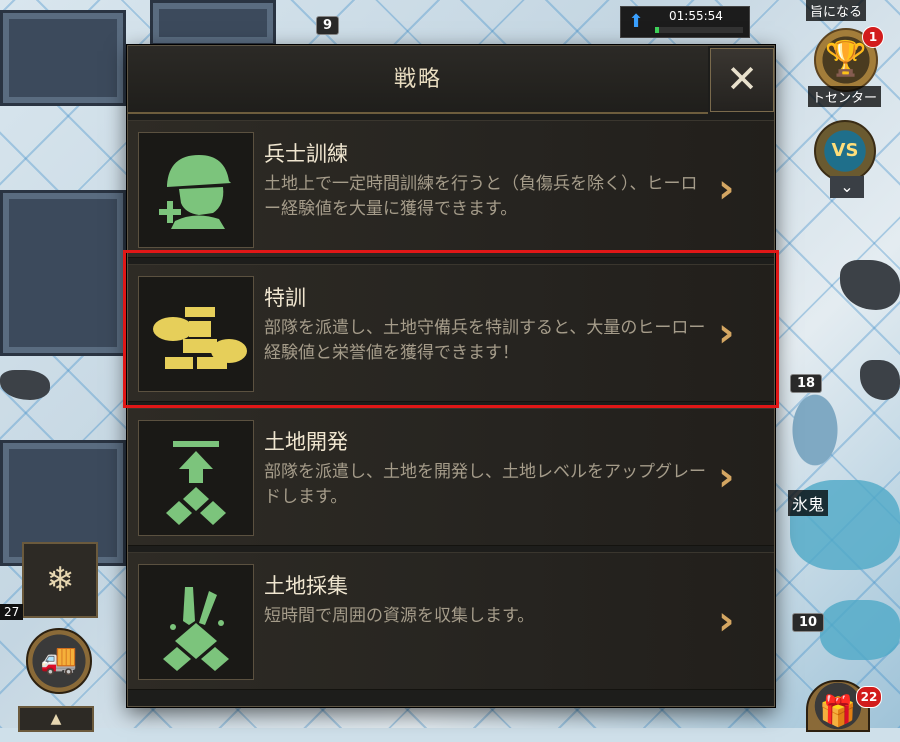 This screenshot has height=742, width=900. What do you see at coordinates (399, 616) in the screenshot?
I see `item-description: 短時間で周囲の資源を収集します。` at bounding box center [399, 616].